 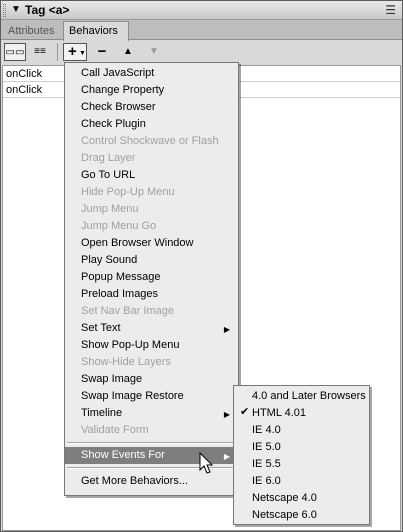 What do you see at coordinates (108, 158) in the screenshot?
I see `menu-item-drag-layer: Drag Layer` at bounding box center [108, 158].